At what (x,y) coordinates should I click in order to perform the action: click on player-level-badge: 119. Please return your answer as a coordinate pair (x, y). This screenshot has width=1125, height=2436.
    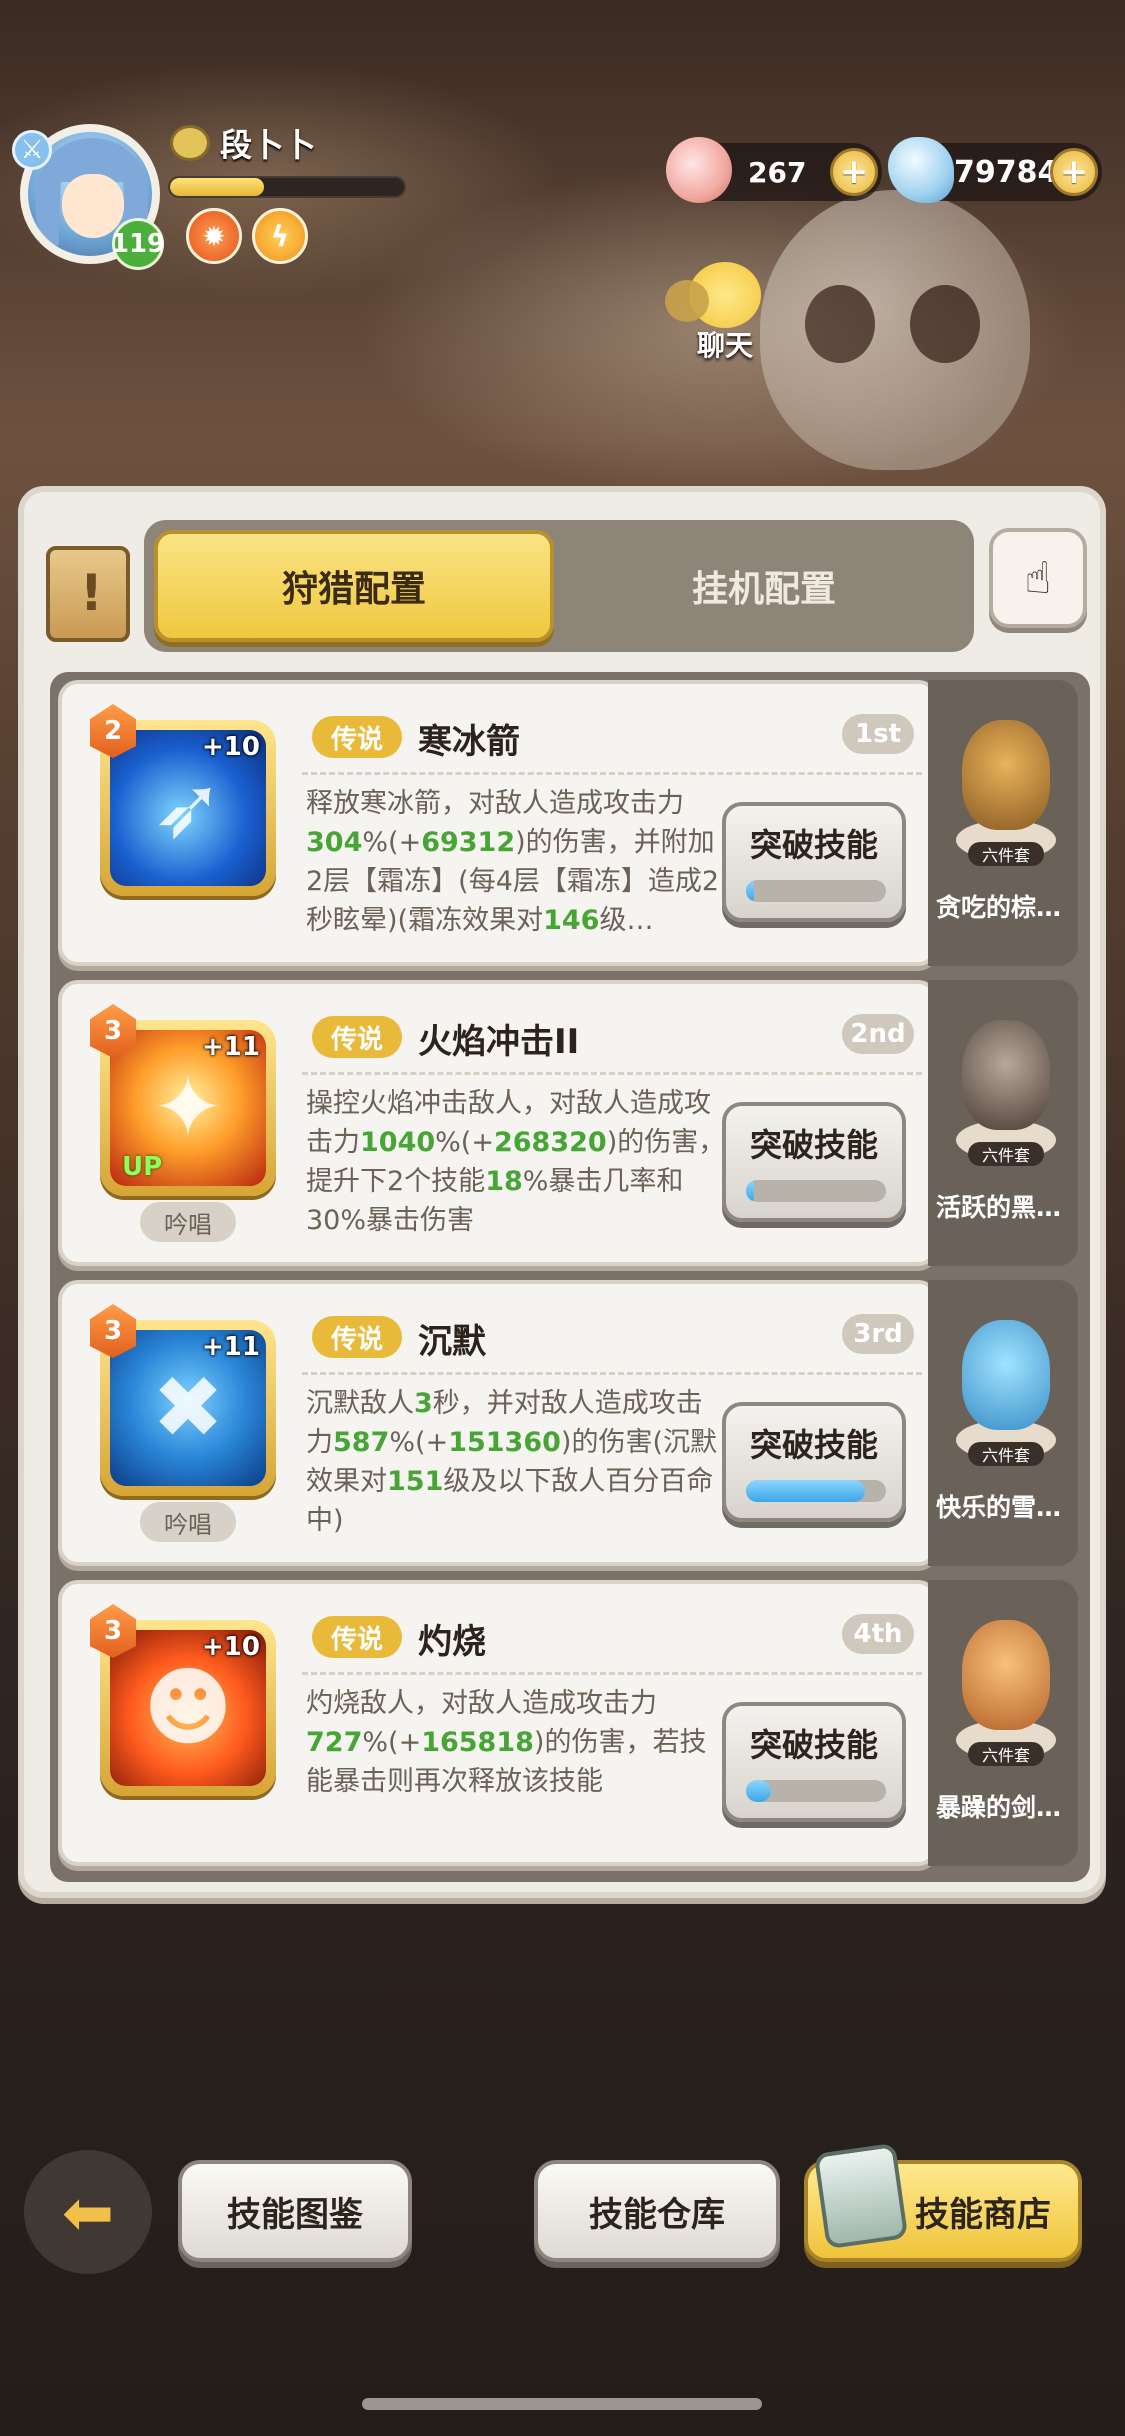
    Looking at the image, I should click on (138, 244).